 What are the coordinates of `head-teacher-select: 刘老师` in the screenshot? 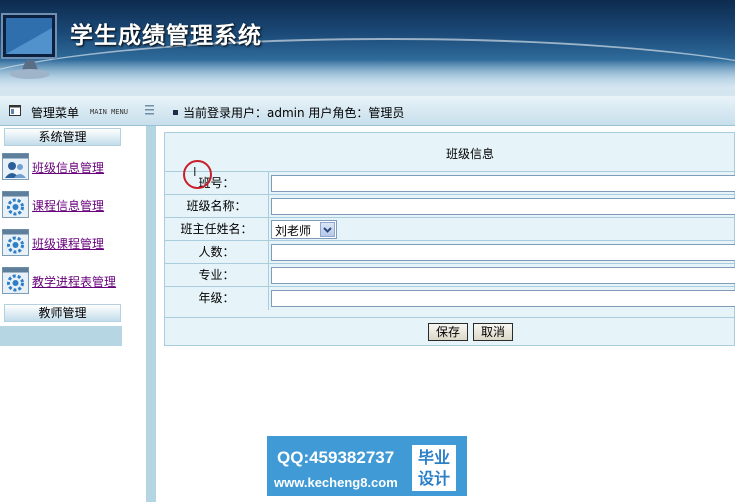 It's located at (304, 229).